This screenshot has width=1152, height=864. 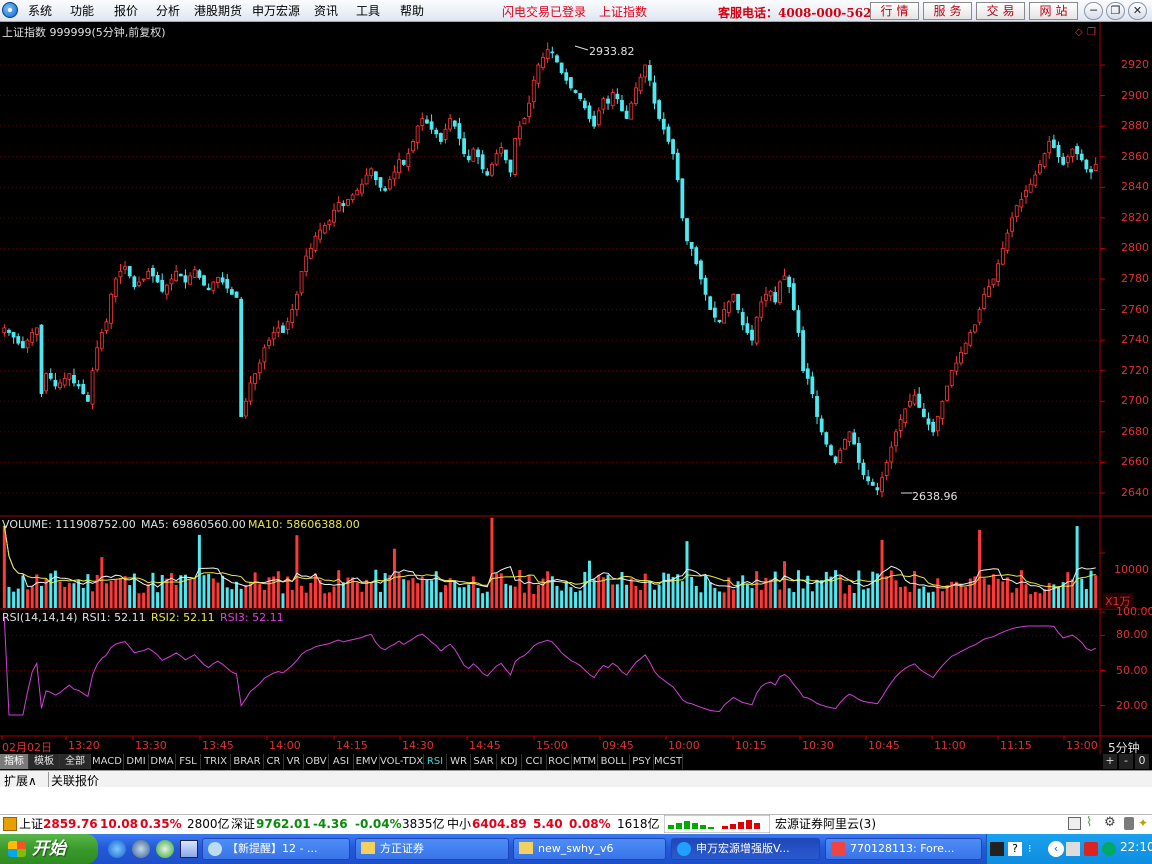 What do you see at coordinates (117, 849) in the screenshot?
I see `ie-icon` at bounding box center [117, 849].